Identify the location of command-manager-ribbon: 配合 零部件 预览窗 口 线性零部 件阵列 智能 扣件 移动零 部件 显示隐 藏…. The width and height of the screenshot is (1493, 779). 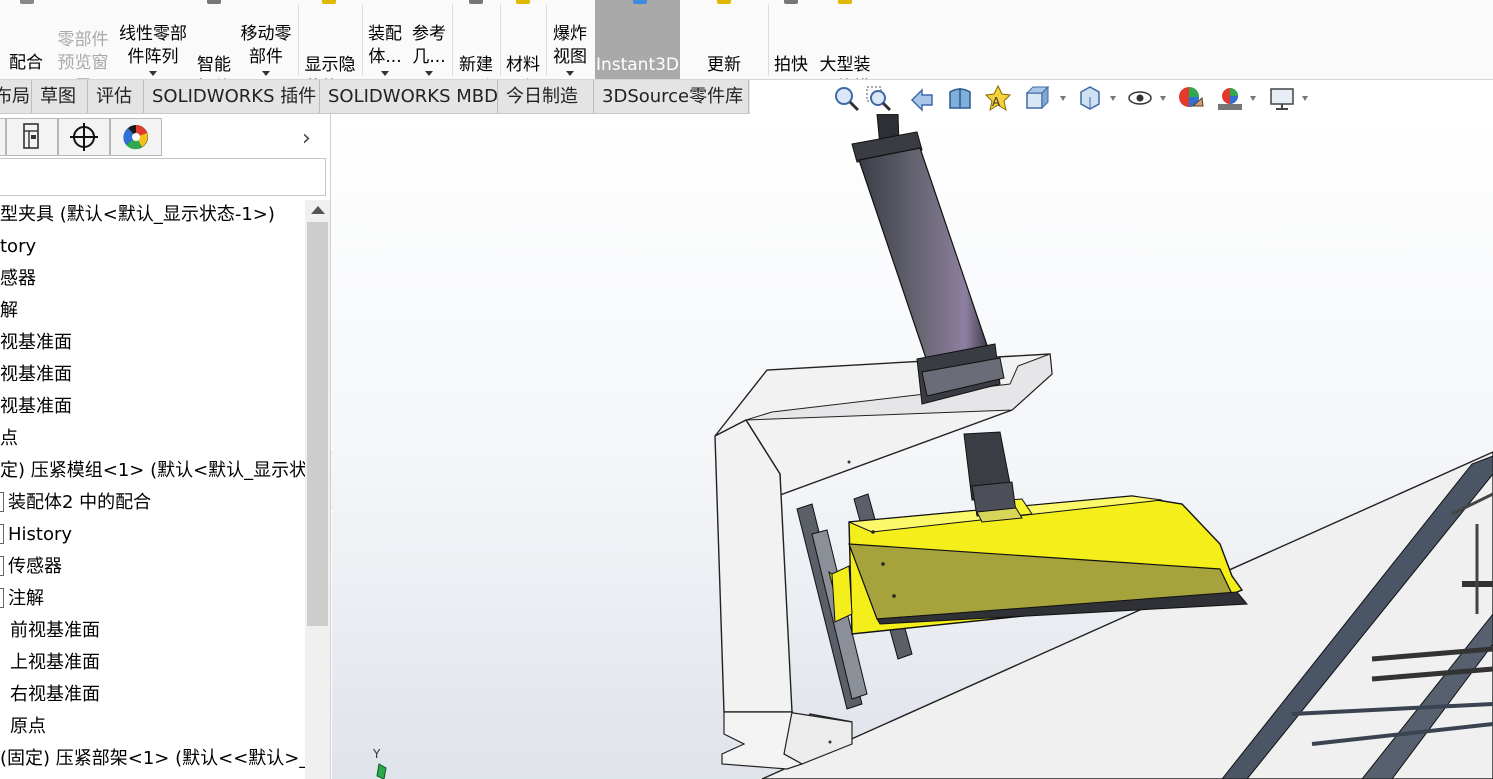
(746, 40).